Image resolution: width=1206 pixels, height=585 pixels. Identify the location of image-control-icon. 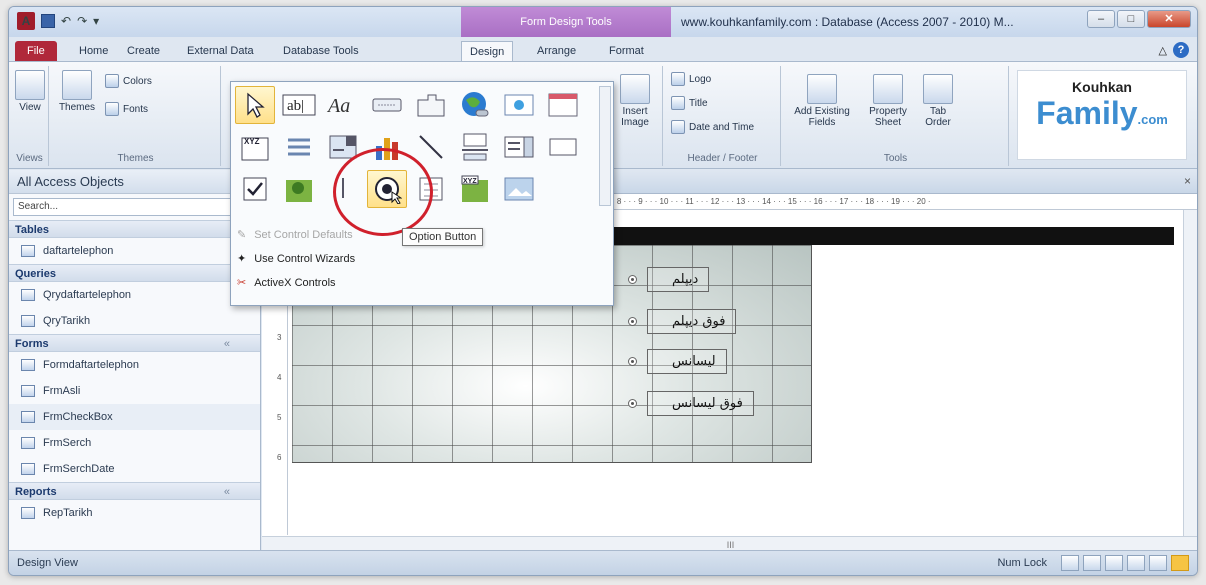
(519, 189).